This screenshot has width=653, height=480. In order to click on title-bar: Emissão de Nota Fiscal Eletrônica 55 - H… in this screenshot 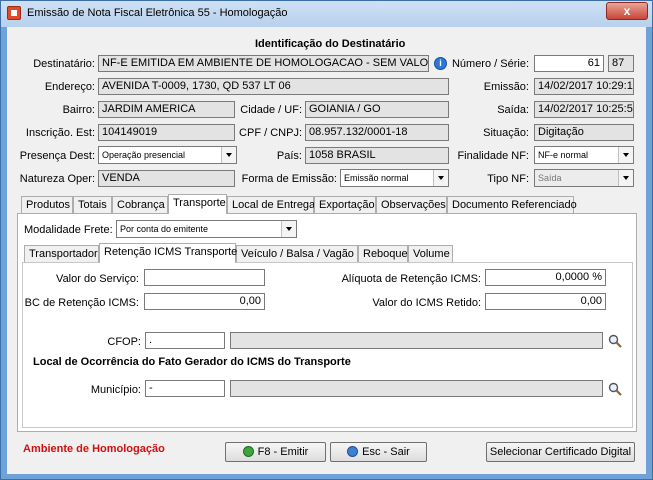, I will do `click(326, 14)`.